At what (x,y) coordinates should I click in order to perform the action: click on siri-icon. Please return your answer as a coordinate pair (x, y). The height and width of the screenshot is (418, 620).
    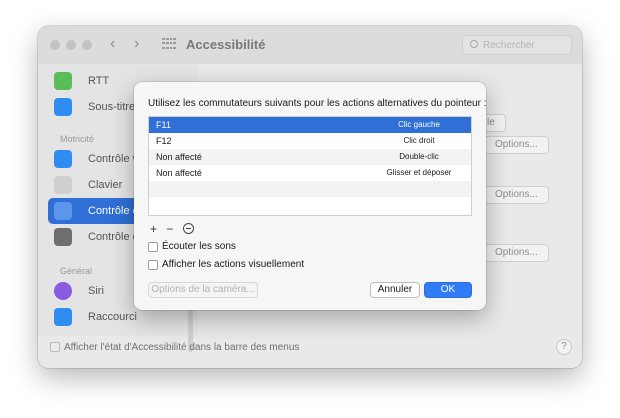
    Looking at the image, I should click on (63, 291).